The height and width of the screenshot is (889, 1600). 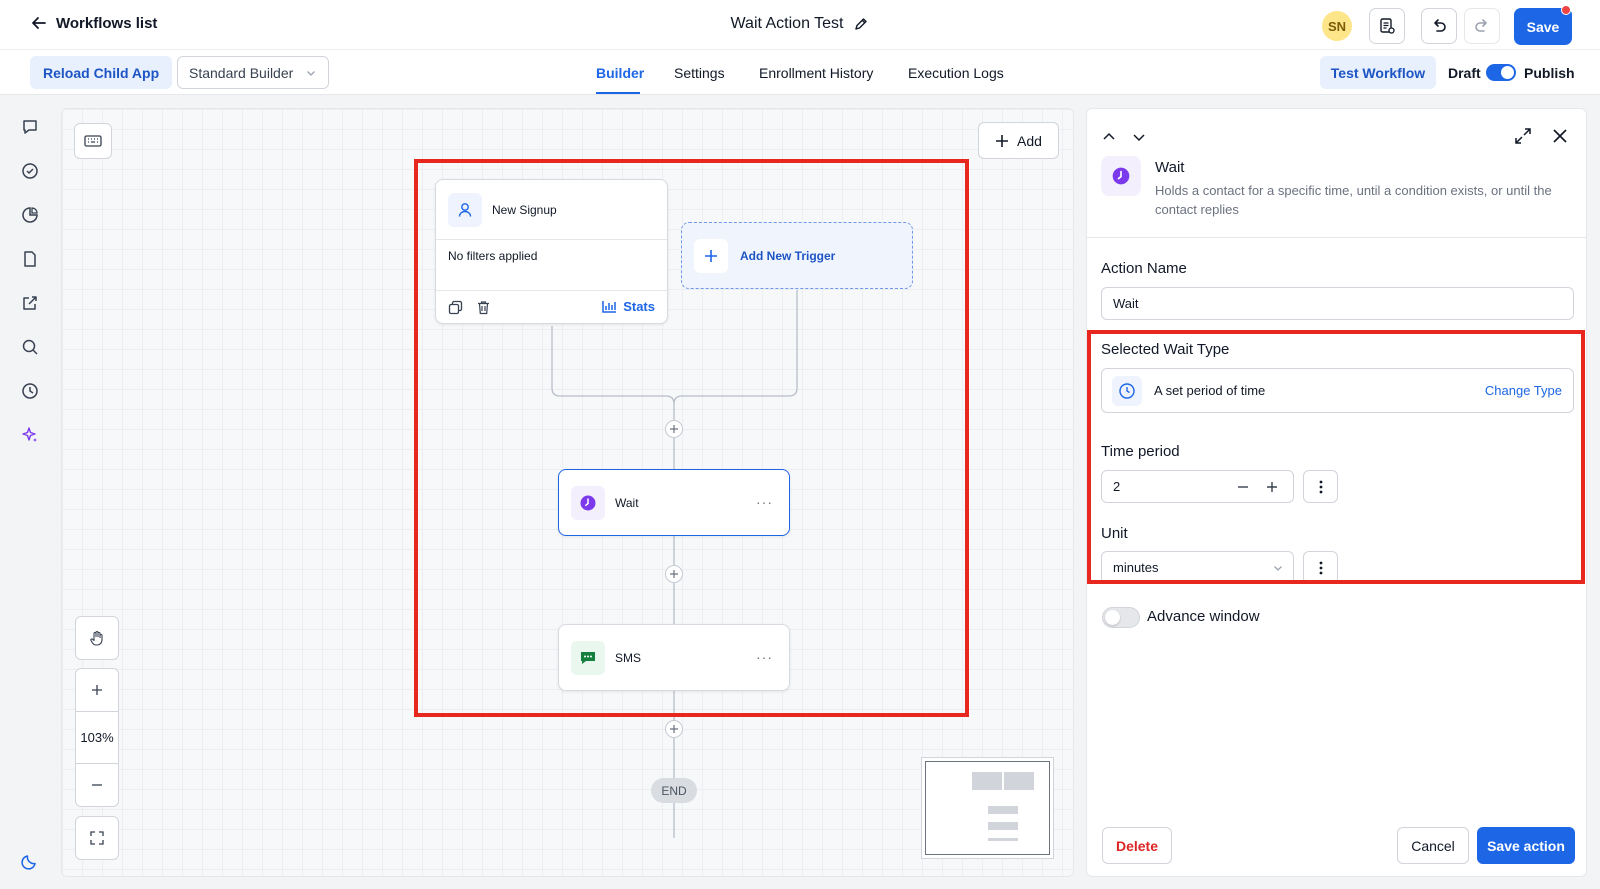 I want to click on time-period-options-button, so click(x=1320, y=486).